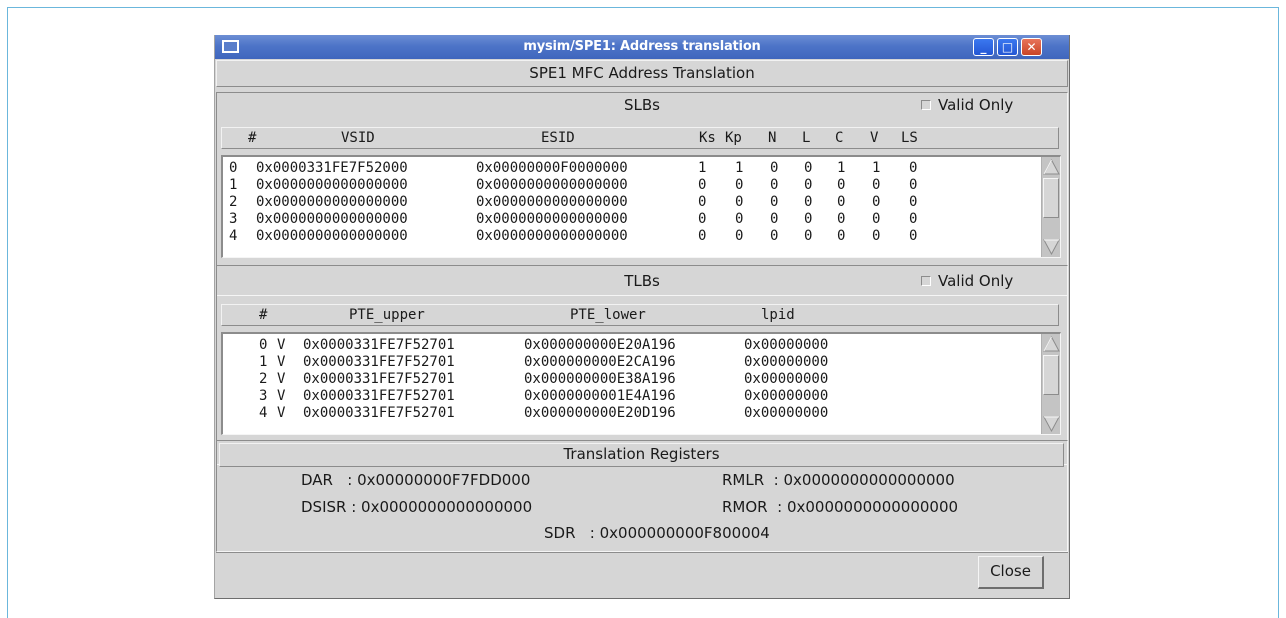 Image resolution: width=1286 pixels, height=618 pixels. I want to click on slb-cell-vsid: 0x0000331FE7F52000, so click(332, 168).